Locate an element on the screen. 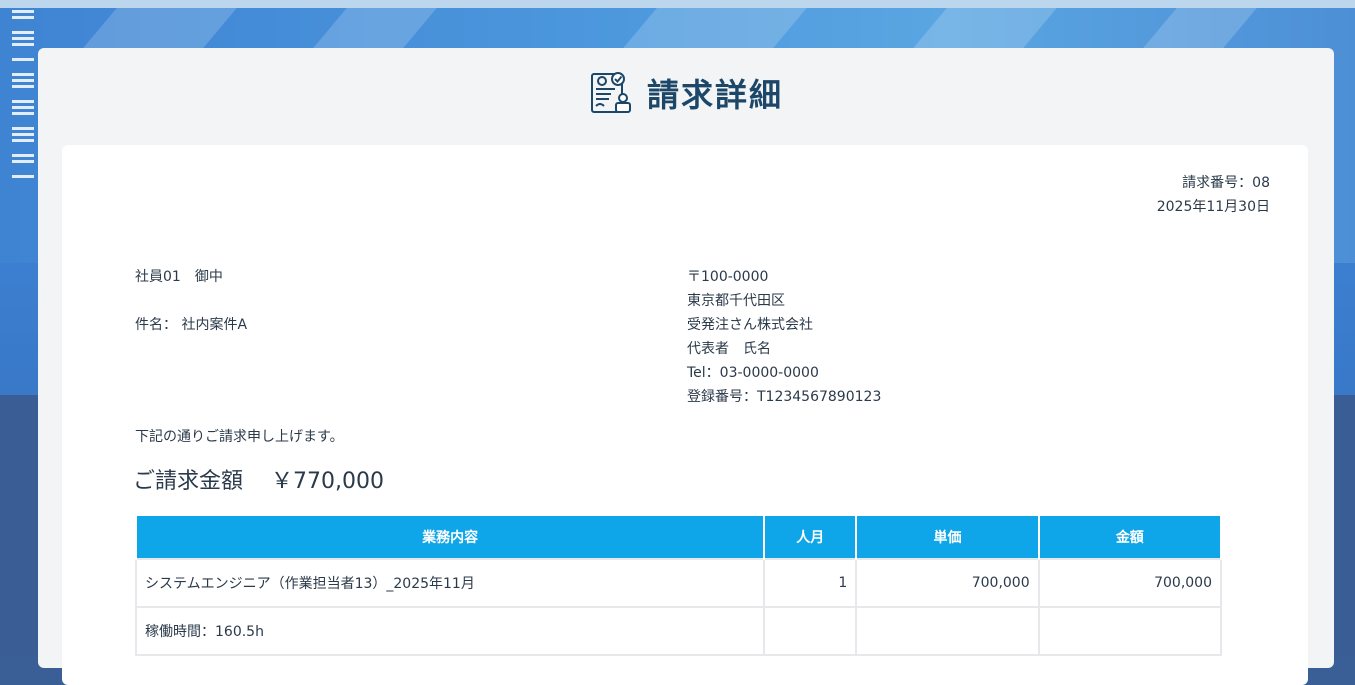 Image resolution: width=1355 pixels, height=685 pixels. recipient-name: 社員01 御中 is located at coordinates (179, 277).